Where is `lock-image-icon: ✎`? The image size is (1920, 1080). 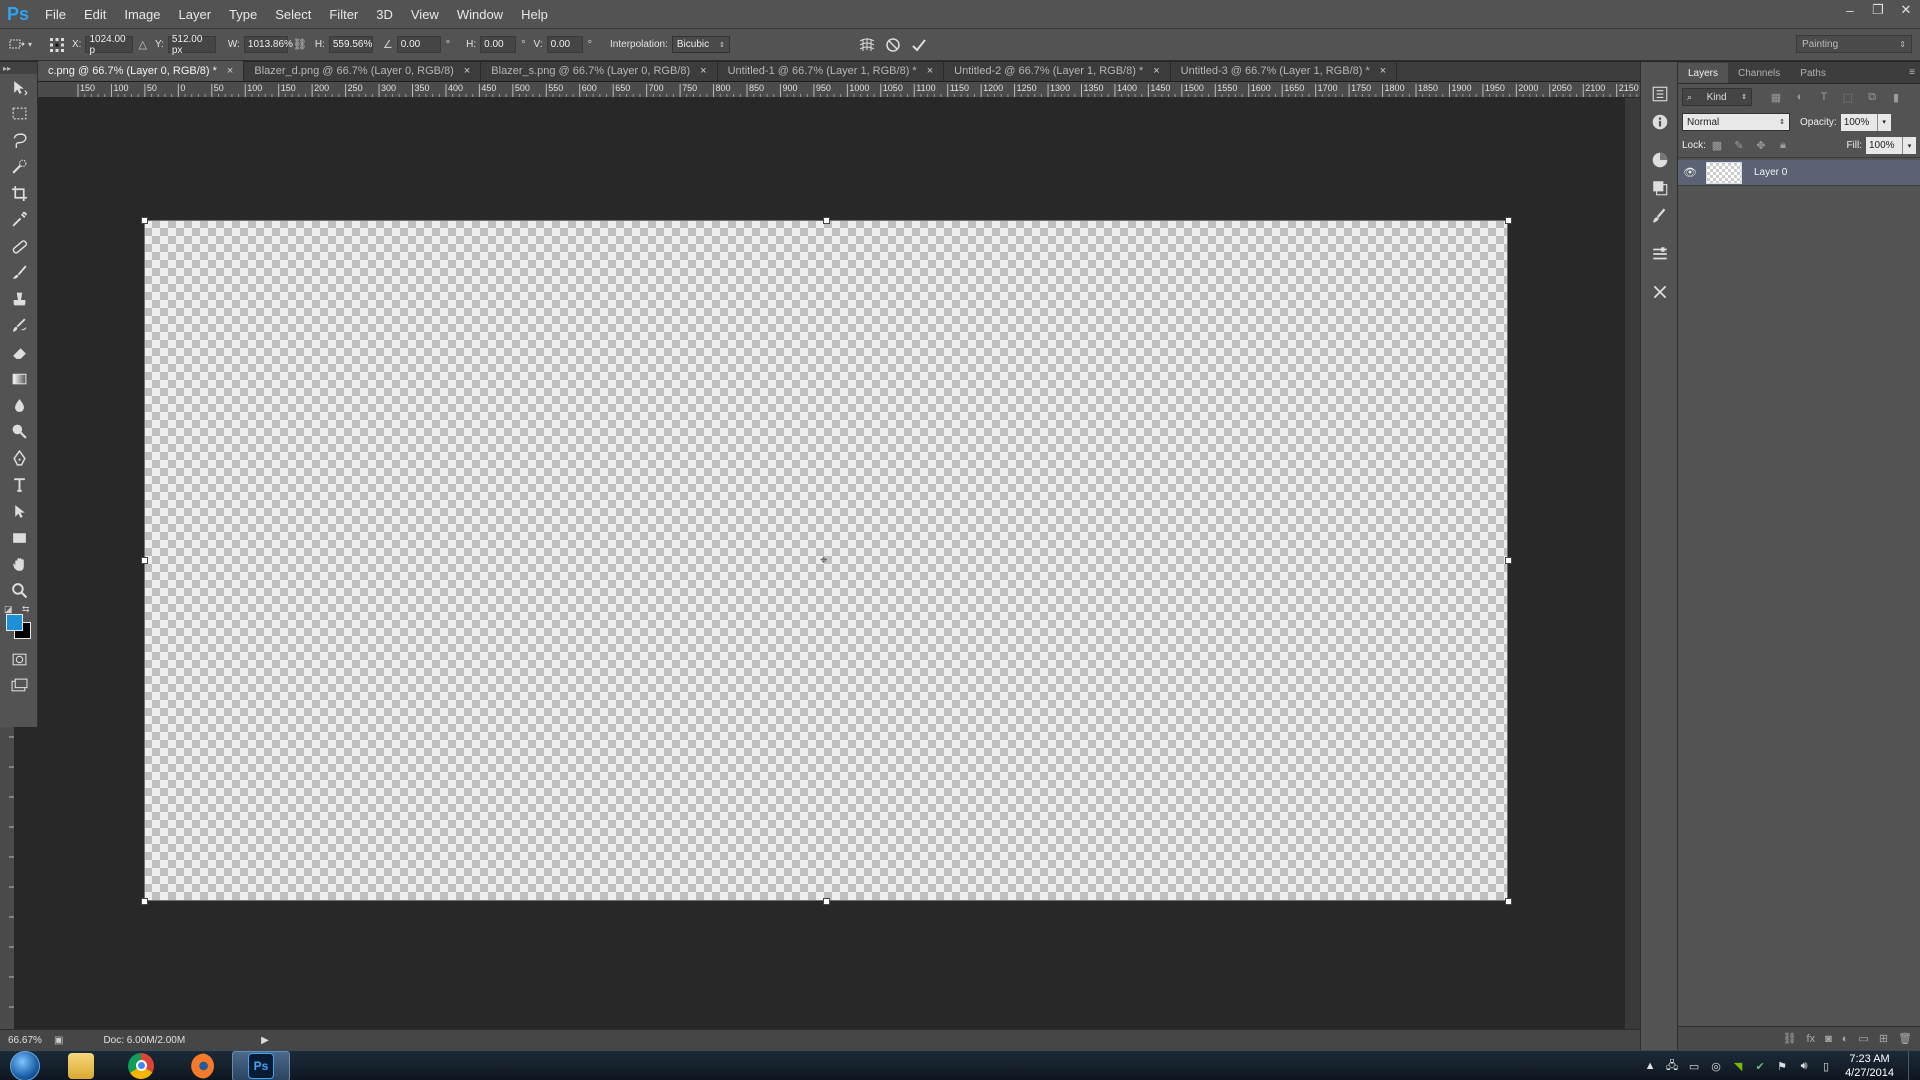
lock-image-icon: ✎ is located at coordinates (1739, 146).